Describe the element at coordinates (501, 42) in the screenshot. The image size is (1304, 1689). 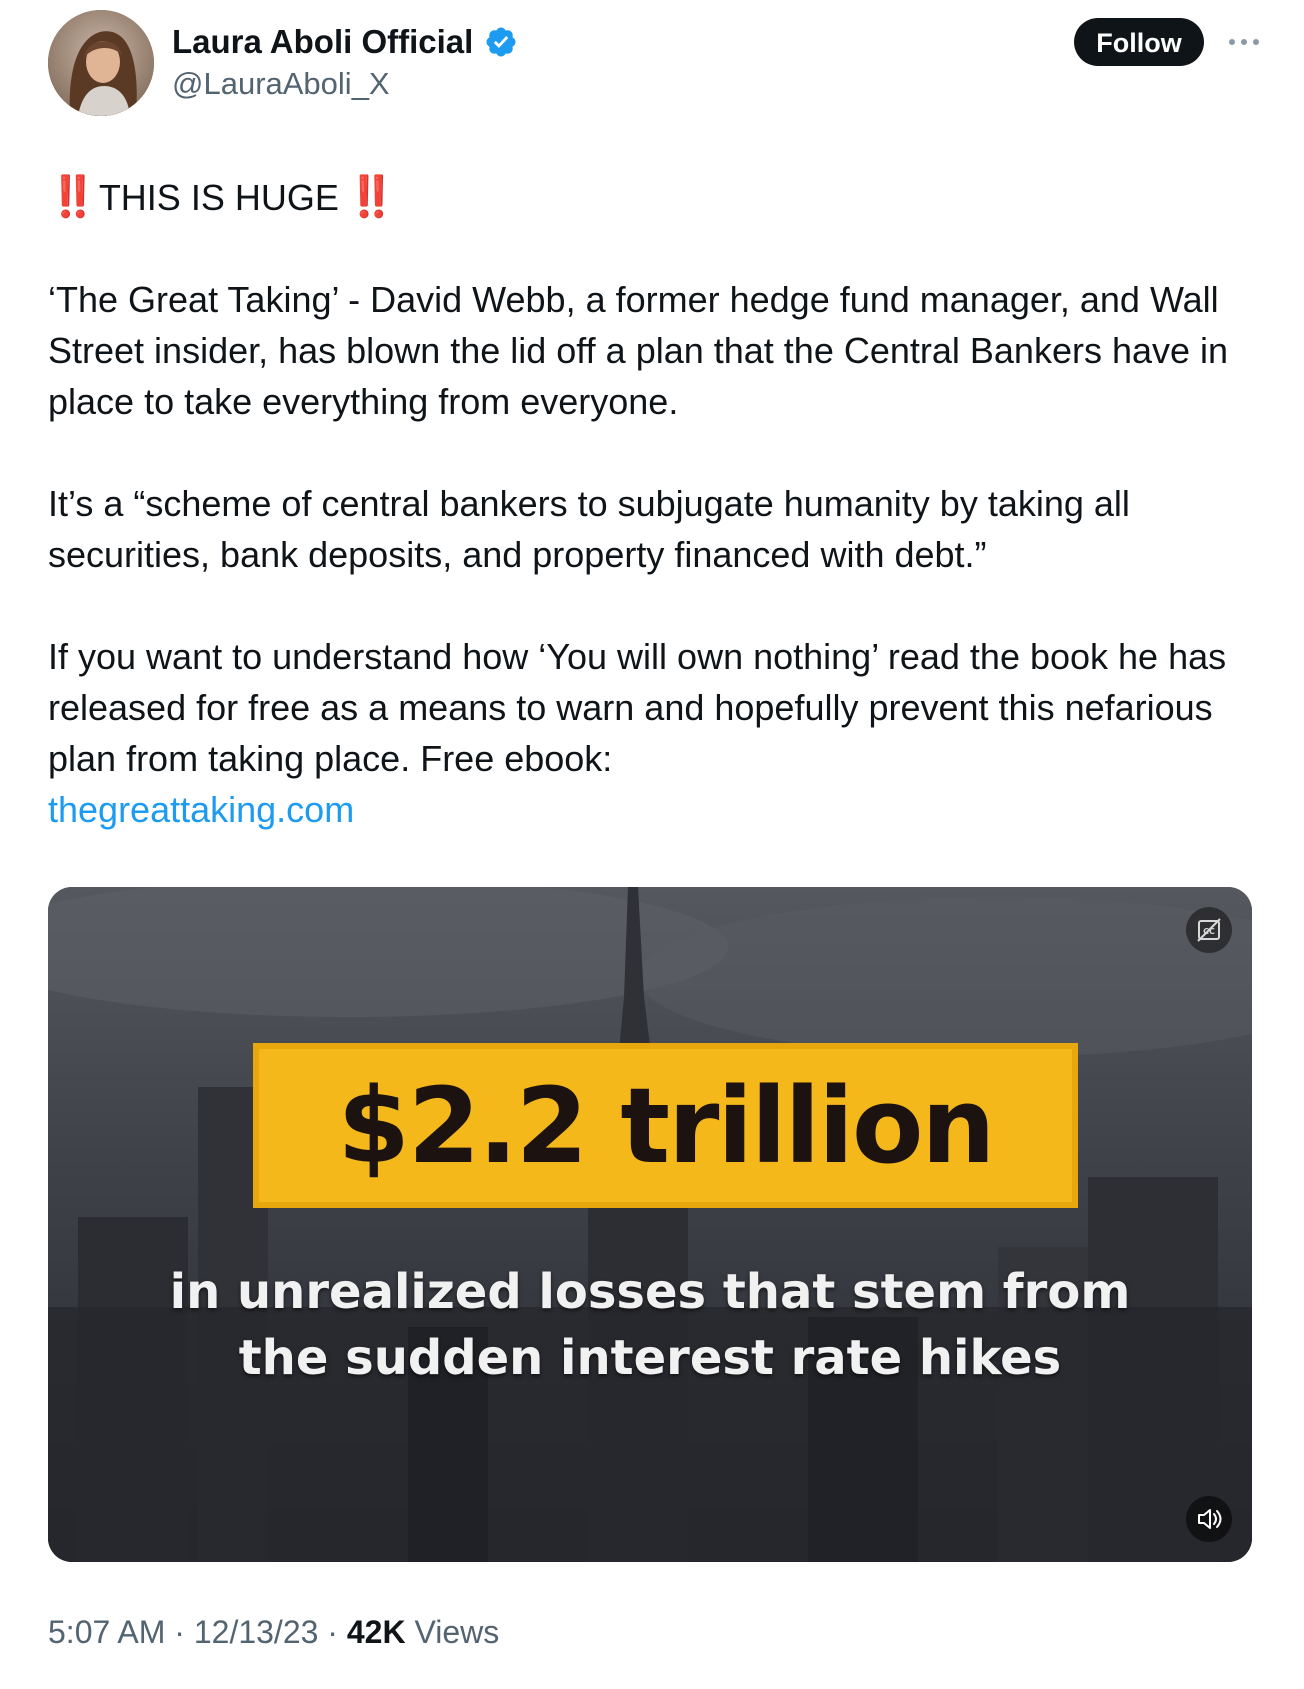
I see `verified-badge-icon` at that location.